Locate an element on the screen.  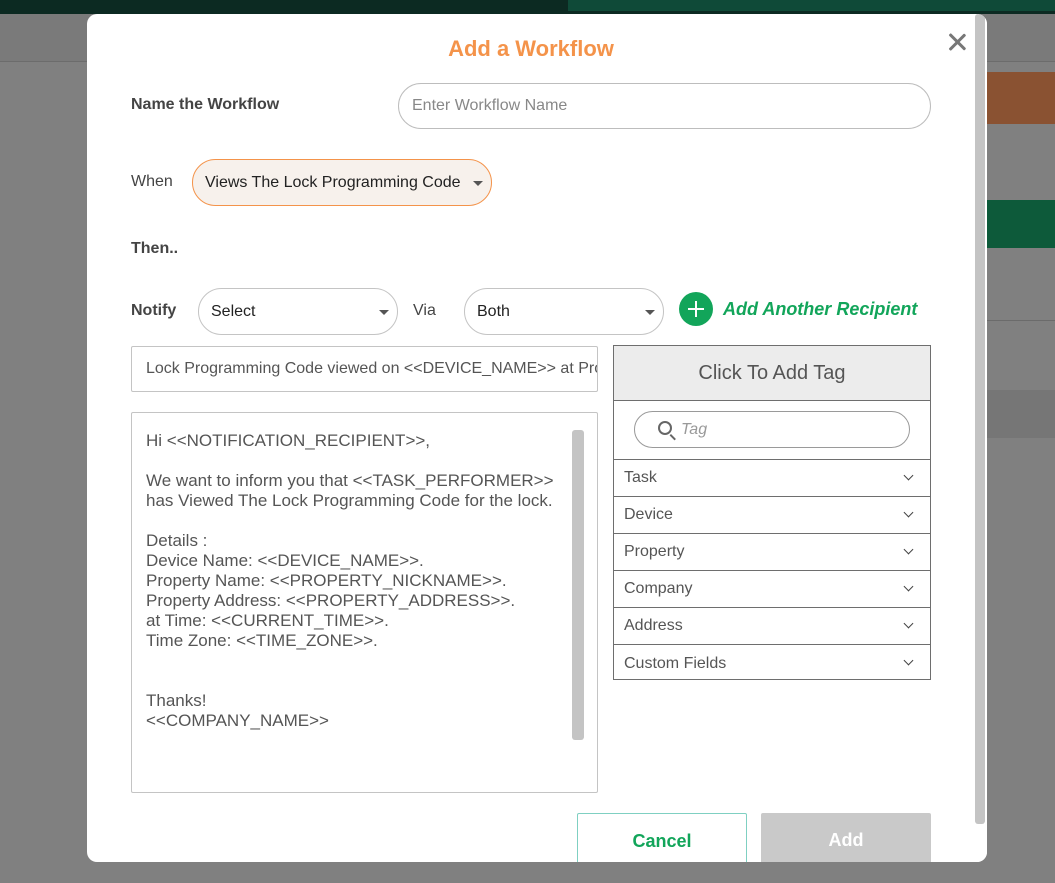
message-body-scrollbar is located at coordinates (578, 585).